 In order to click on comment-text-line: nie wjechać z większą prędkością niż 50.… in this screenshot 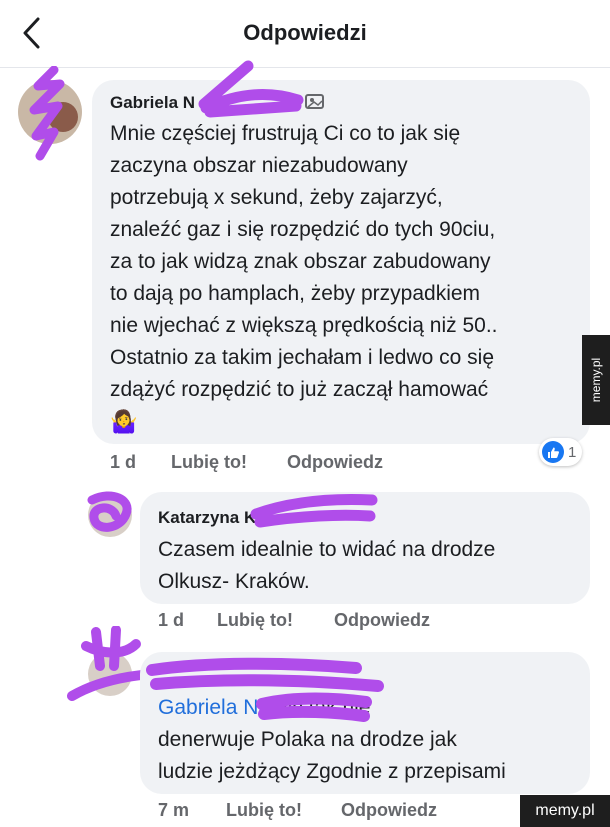, I will do `click(304, 325)`.